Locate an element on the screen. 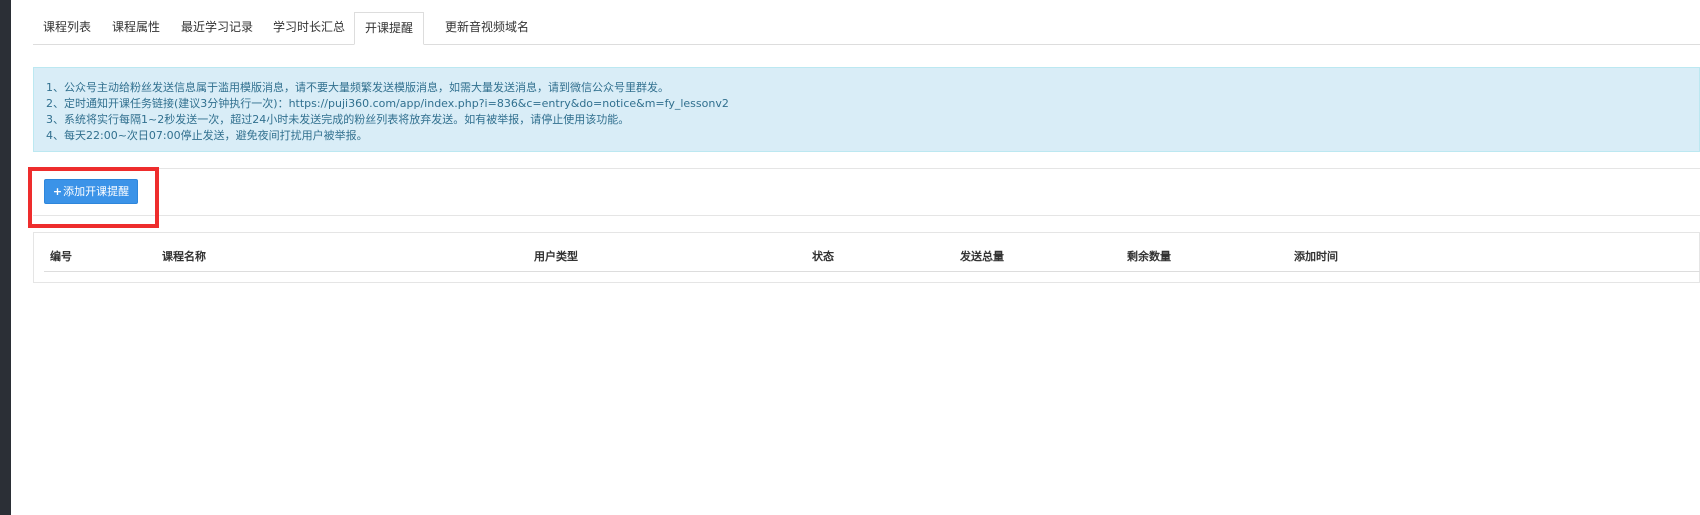  column-header-total-sent: 发送总量 is located at coordinates (982, 257).